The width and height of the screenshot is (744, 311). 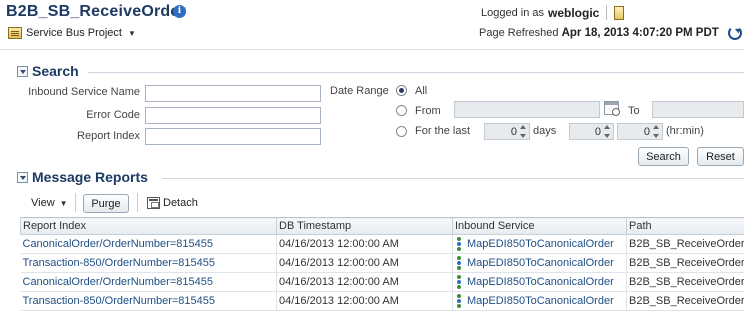 What do you see at coordinates (685, 226) in the screenshot?
I see `column-header-path: Path` at bounding box center [685, 226].